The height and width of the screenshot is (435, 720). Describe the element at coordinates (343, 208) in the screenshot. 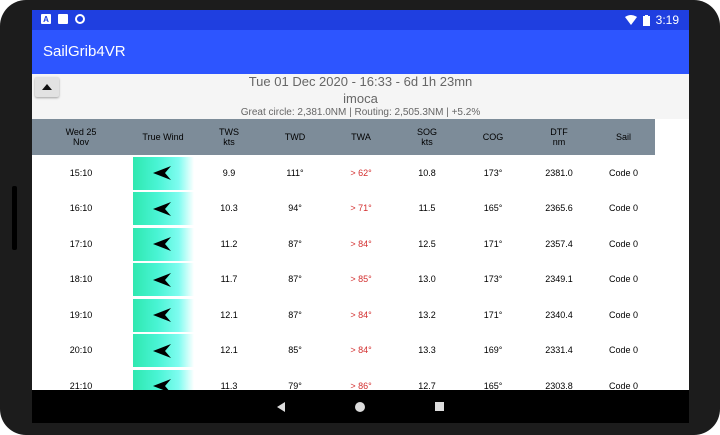

I see `table-row: 16:10 10.3 94° > 71° 11.5 165° 2365.6 Code 0` at that location.